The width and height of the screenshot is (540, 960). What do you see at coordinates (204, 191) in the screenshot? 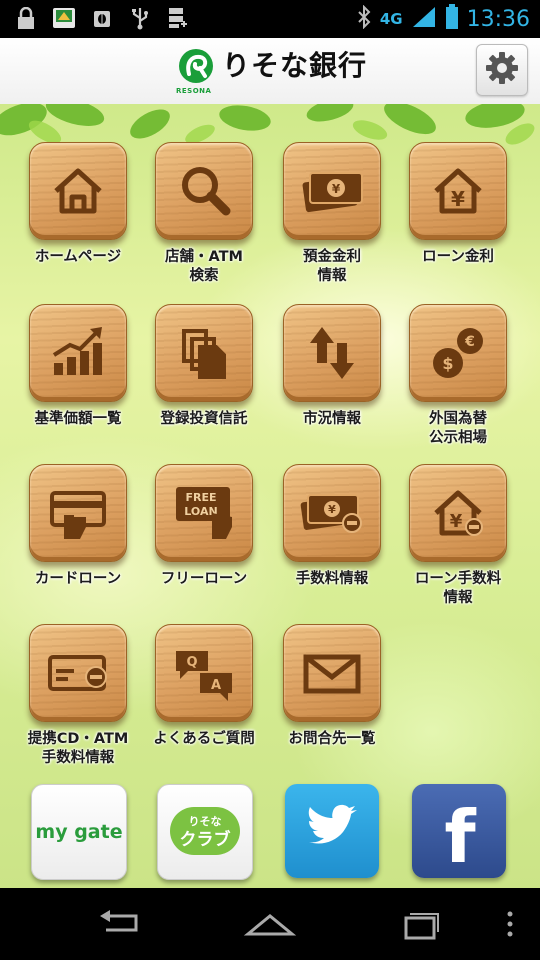
I see `magnifier-icon` at bounding box center [204, 191].